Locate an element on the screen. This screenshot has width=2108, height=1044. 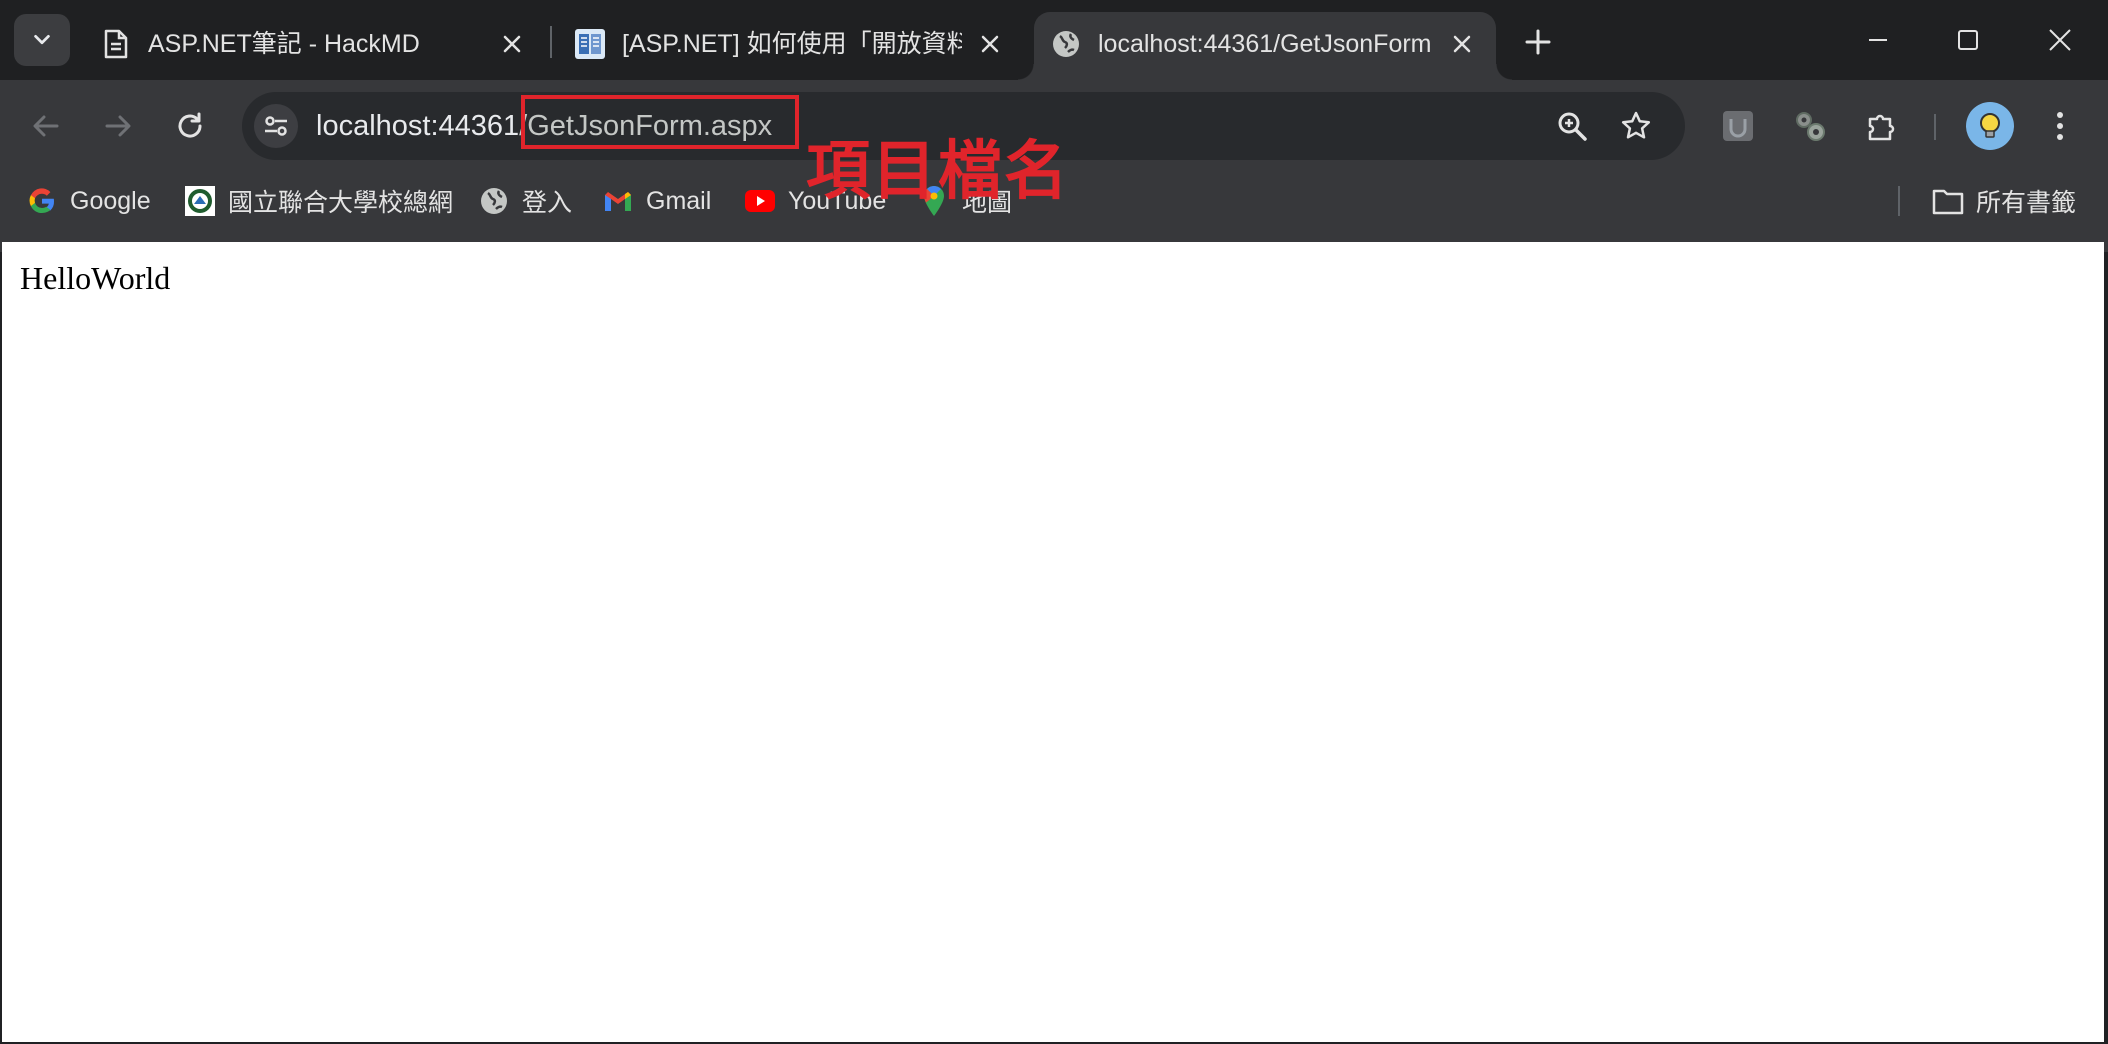
back-button is located at coordinates (46, 126).